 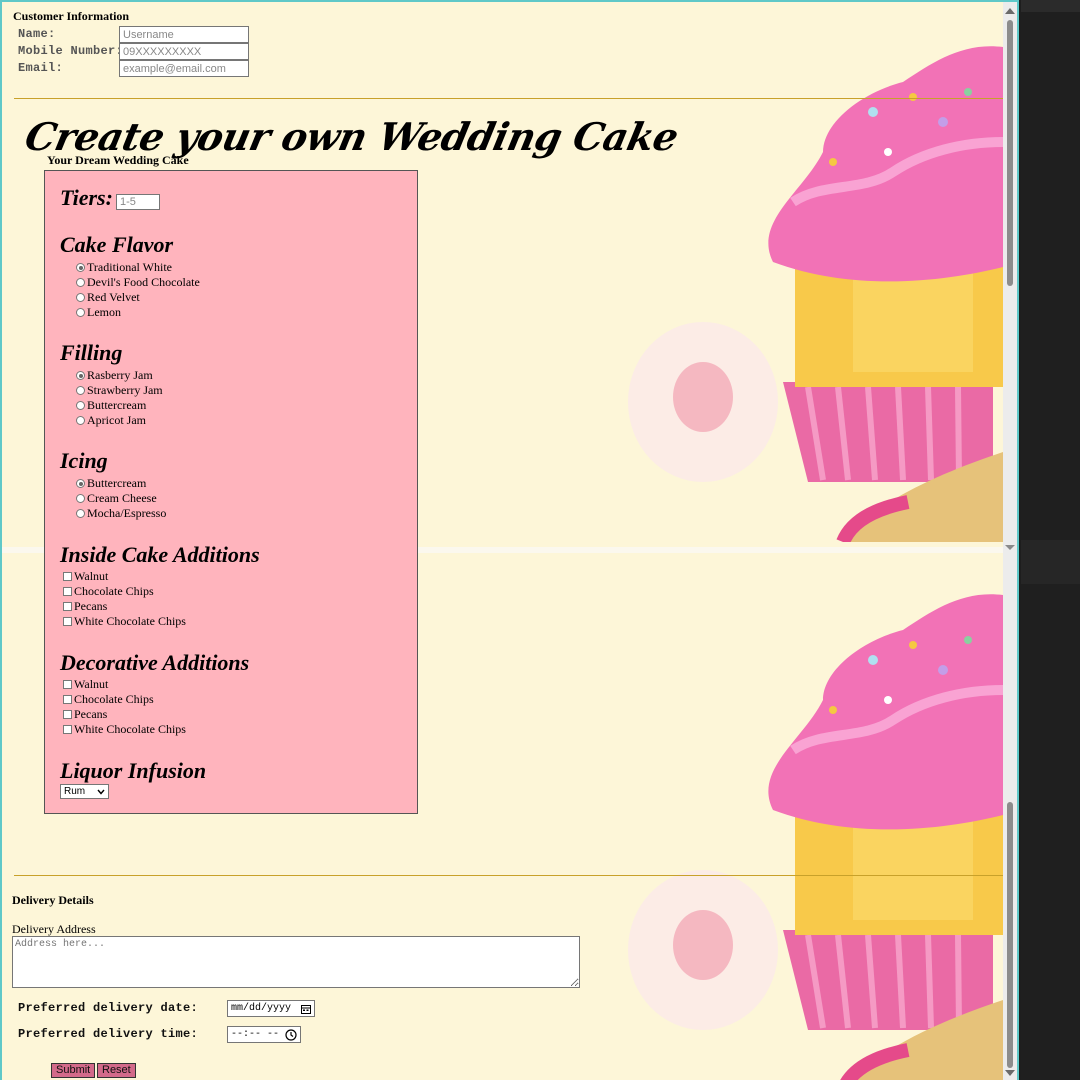 I want to click on mobile-label: Mobile Number:, so click(x=71, y=51).